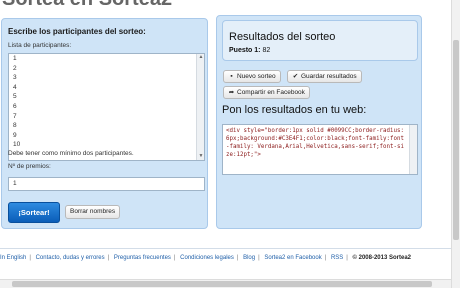  I want to click on document-icon: ▪, so click(231, 76).